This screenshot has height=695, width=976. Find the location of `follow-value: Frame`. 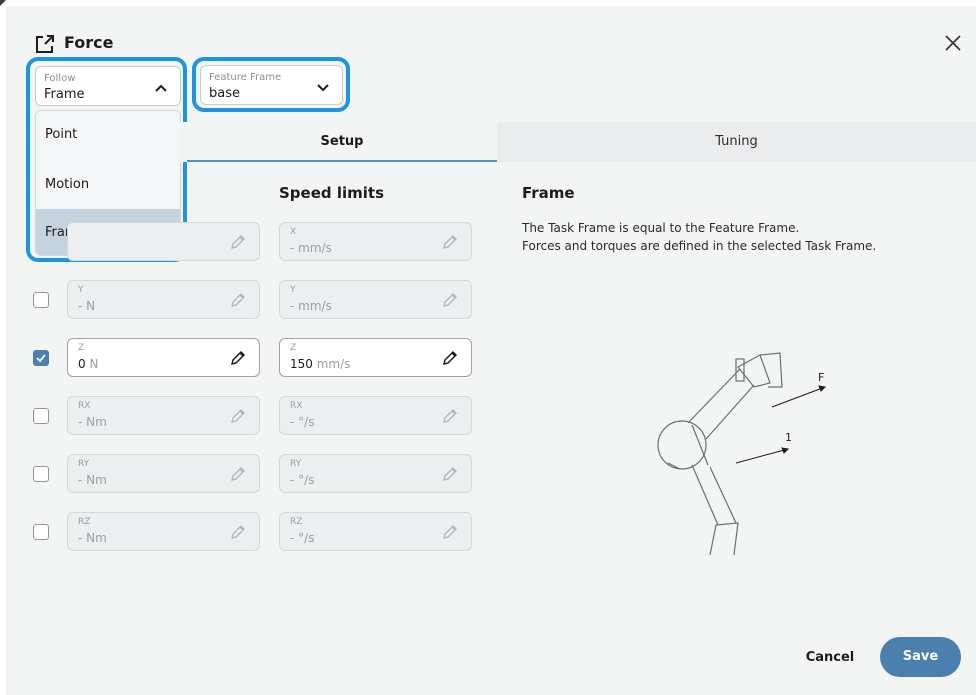

follow-value: Frame is located at coordinates (64, 94).